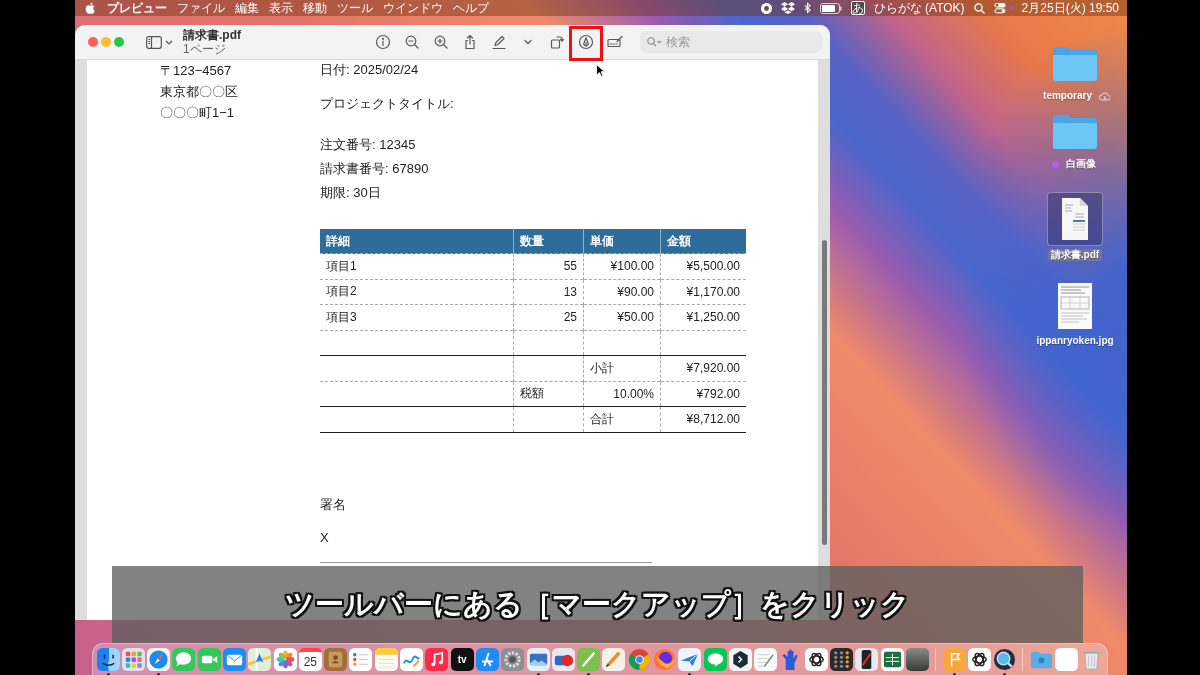 The height and width of the screenshot is (675, 1200). I want to click on notepad-icon, so click(386, 659).